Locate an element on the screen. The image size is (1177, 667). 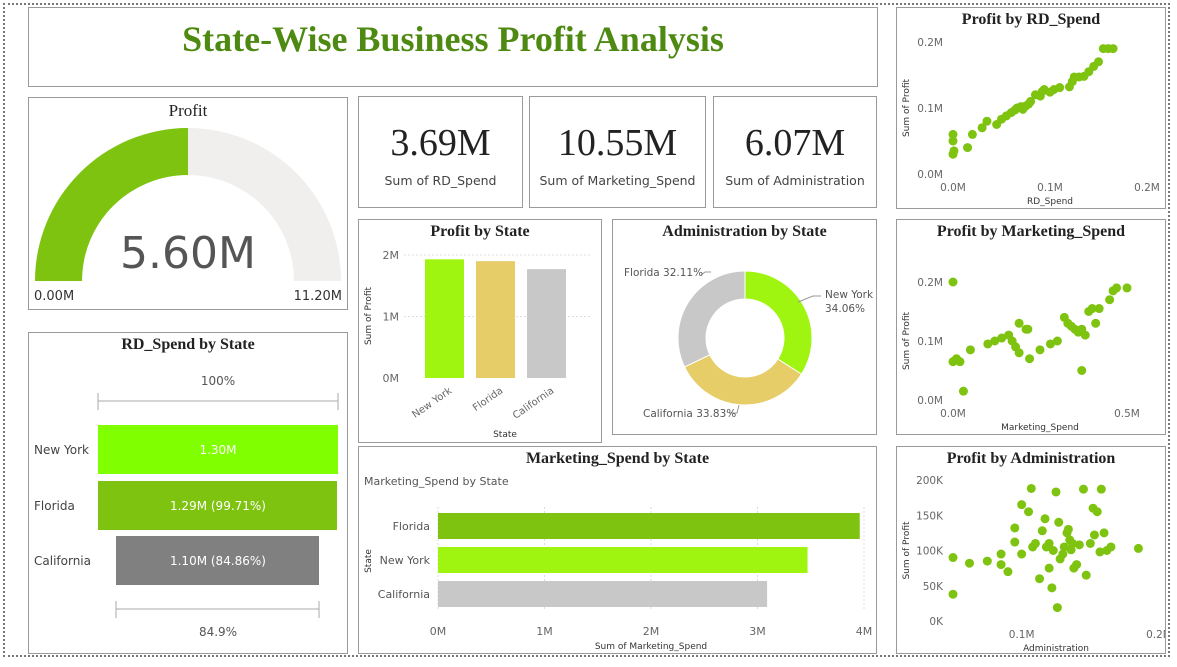
kpi-card-marketing-spend: 10.55M Sum of Marketing_Spend is located at coordinates (617, 152).